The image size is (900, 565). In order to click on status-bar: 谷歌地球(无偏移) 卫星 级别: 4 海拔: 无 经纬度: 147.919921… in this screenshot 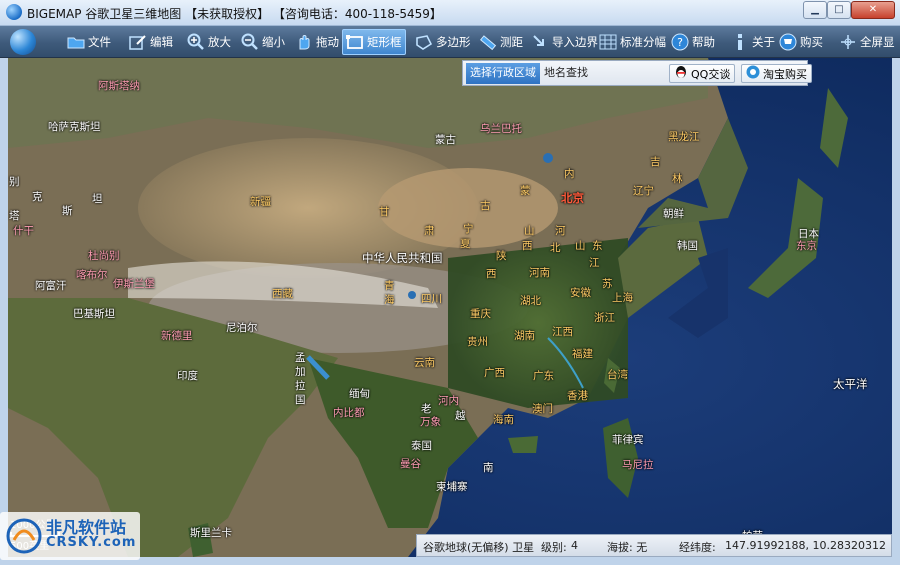, I will do `click(654, 545)`.